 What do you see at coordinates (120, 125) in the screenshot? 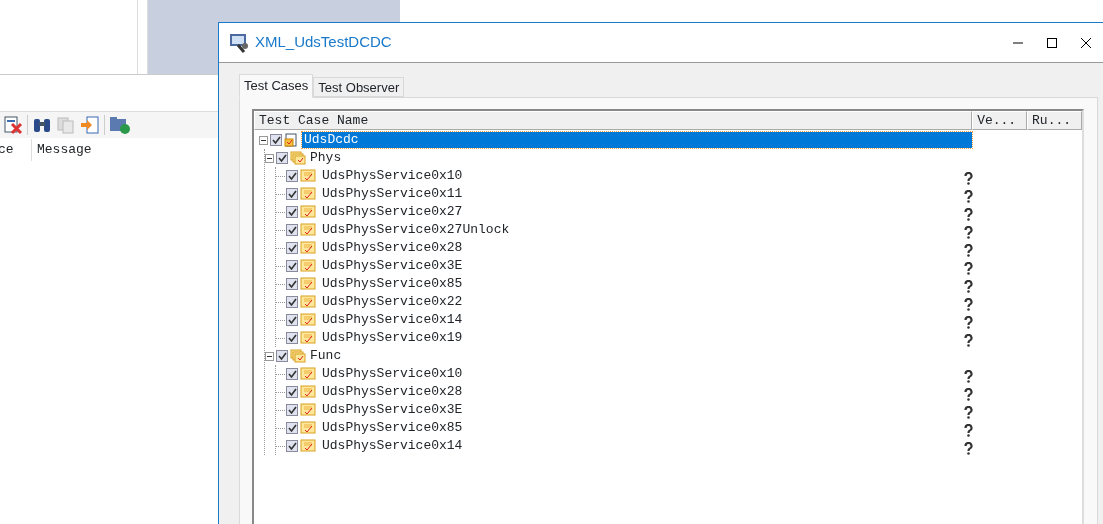
I see `folder-globe-icon` at bounding box center [120, 125].